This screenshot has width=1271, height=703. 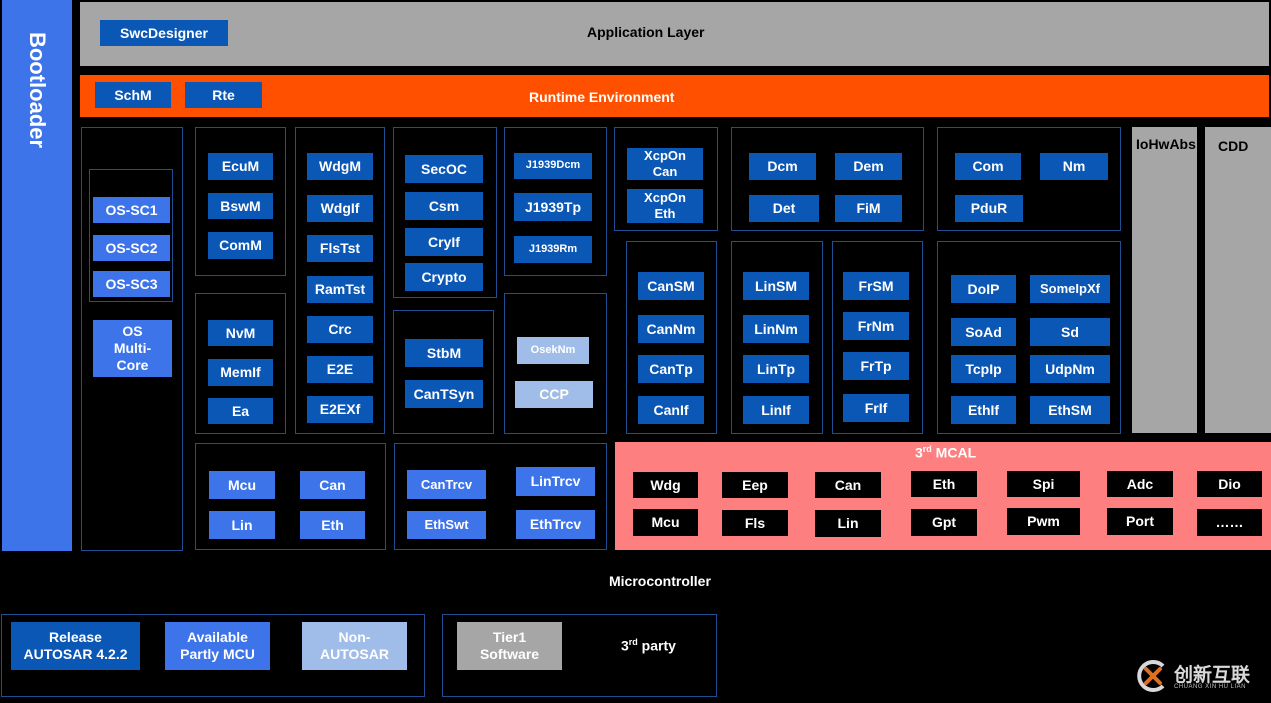 I want to click on iohwabs-label: IoHwAbs, so click(x=1166, y=144).